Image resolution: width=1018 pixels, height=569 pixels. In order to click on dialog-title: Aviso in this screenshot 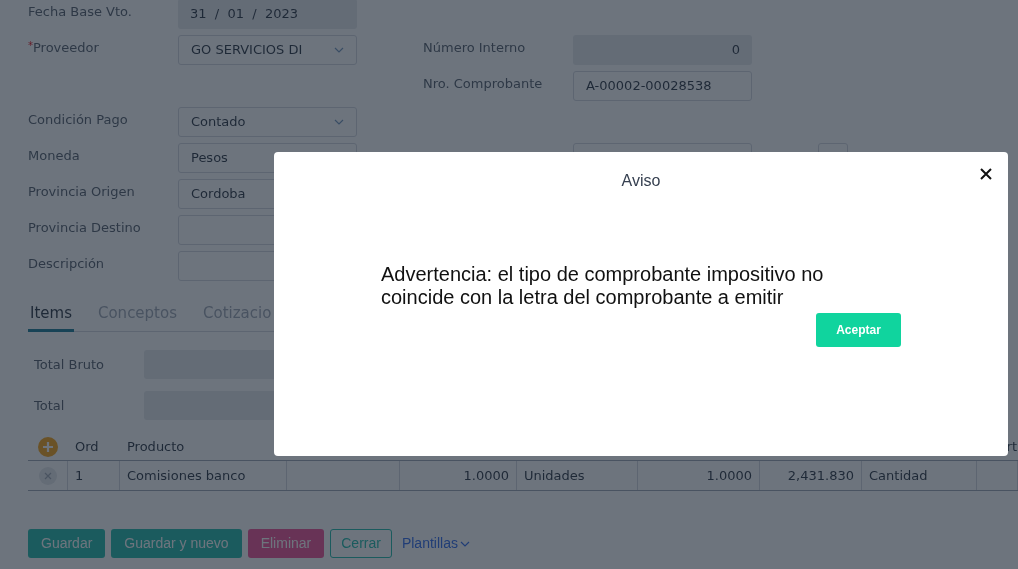, I will do `click(641, 180)`.